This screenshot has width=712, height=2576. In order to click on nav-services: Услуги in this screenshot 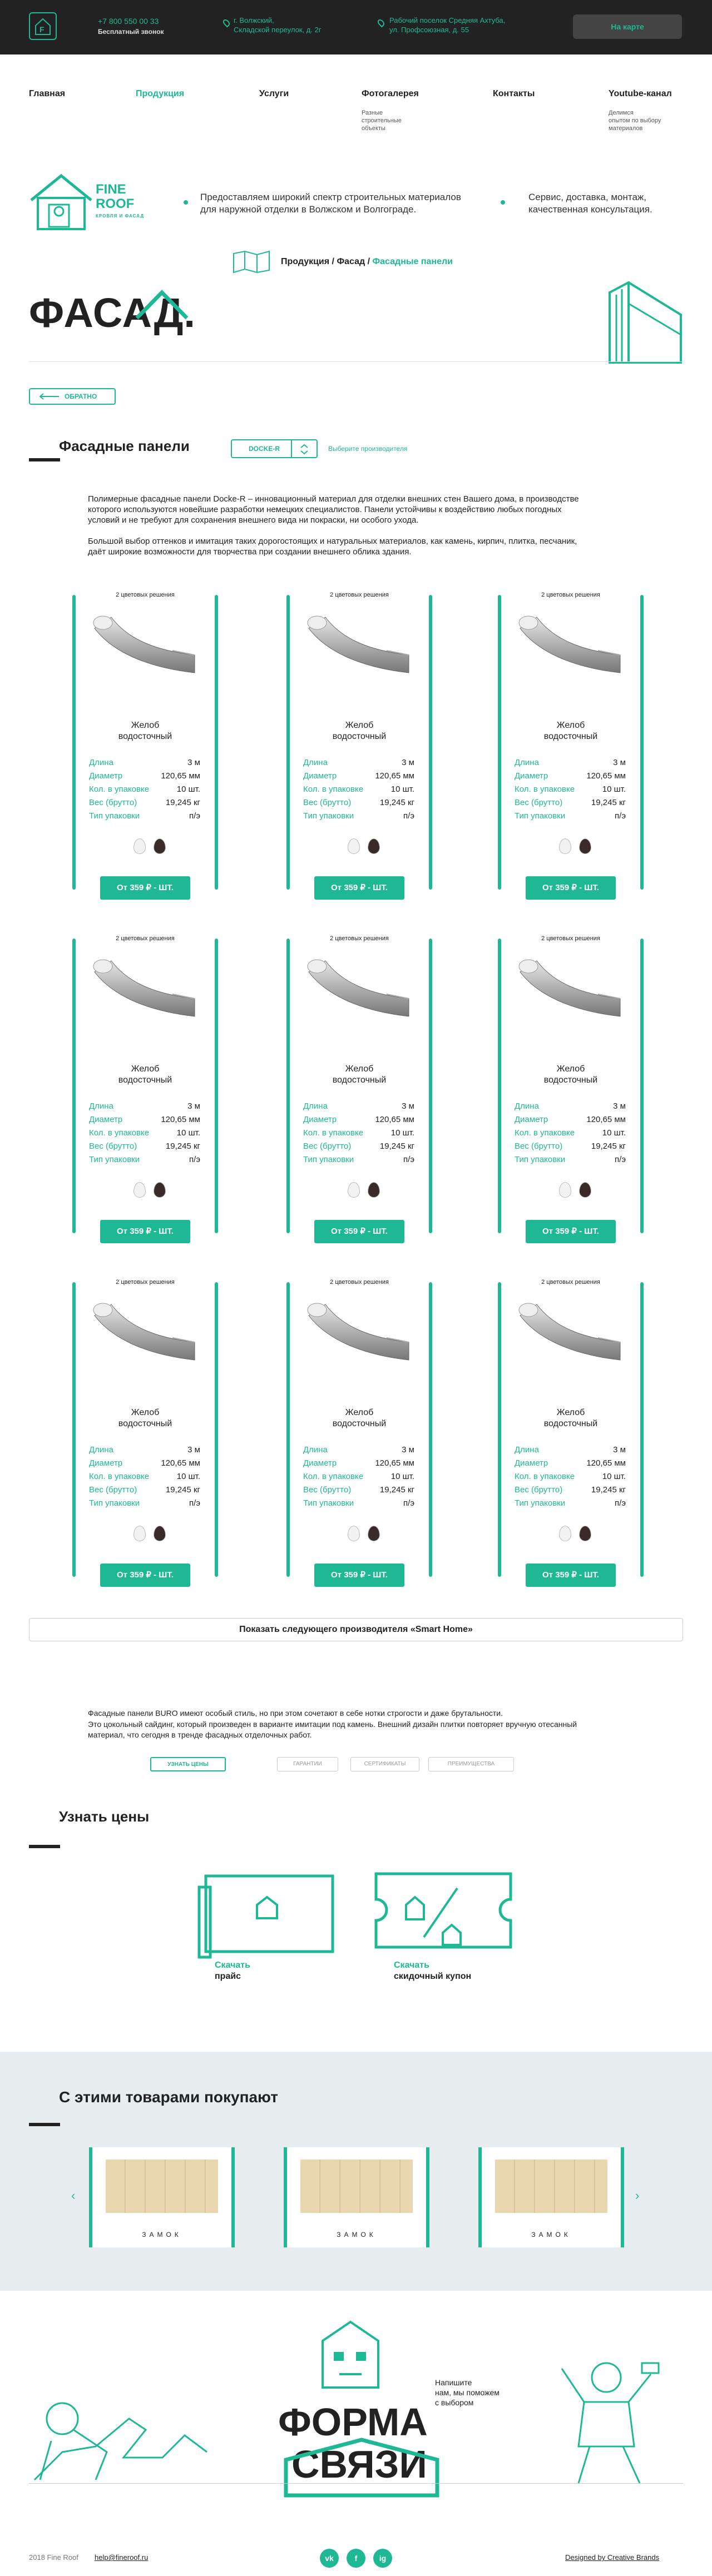, I will do `click(274, 94)`.